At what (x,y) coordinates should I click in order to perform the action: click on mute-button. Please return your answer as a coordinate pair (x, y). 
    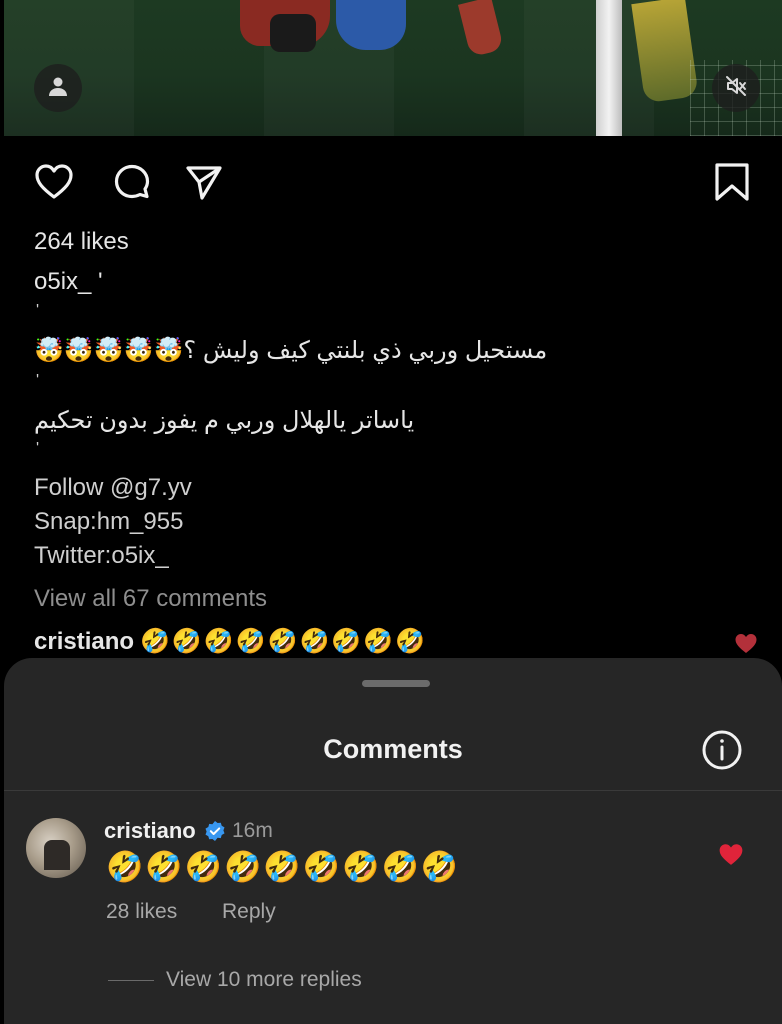
    Looking at the image, I should click on (736, 88).